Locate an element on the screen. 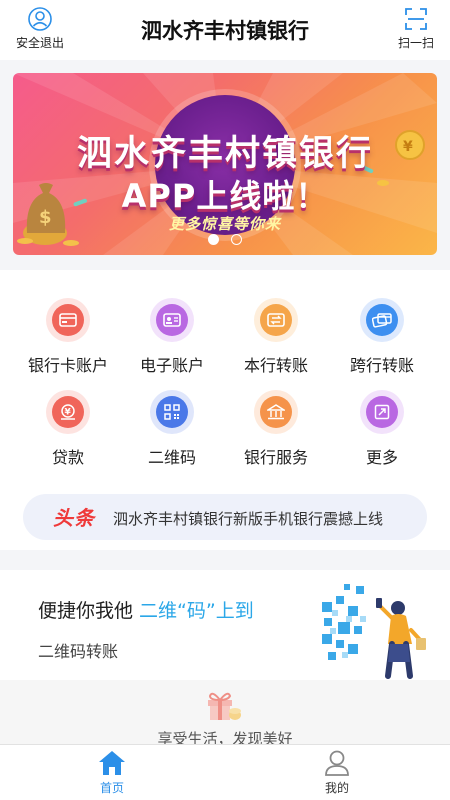  menu-loan: ¥ 贷款 is located at coordinates (68, 429).